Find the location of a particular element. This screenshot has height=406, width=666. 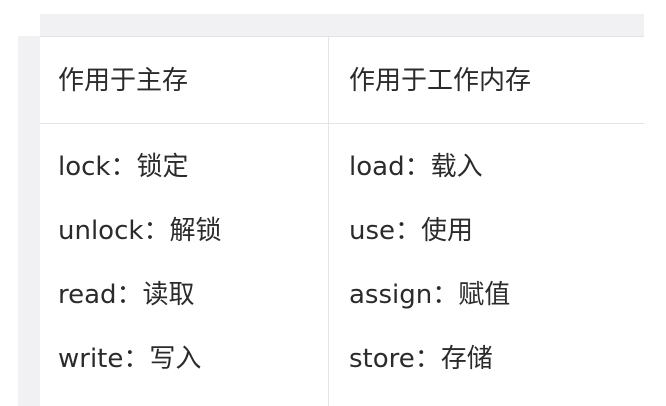

table-cell: lock：锁定 is located at coordinates (123, 167).